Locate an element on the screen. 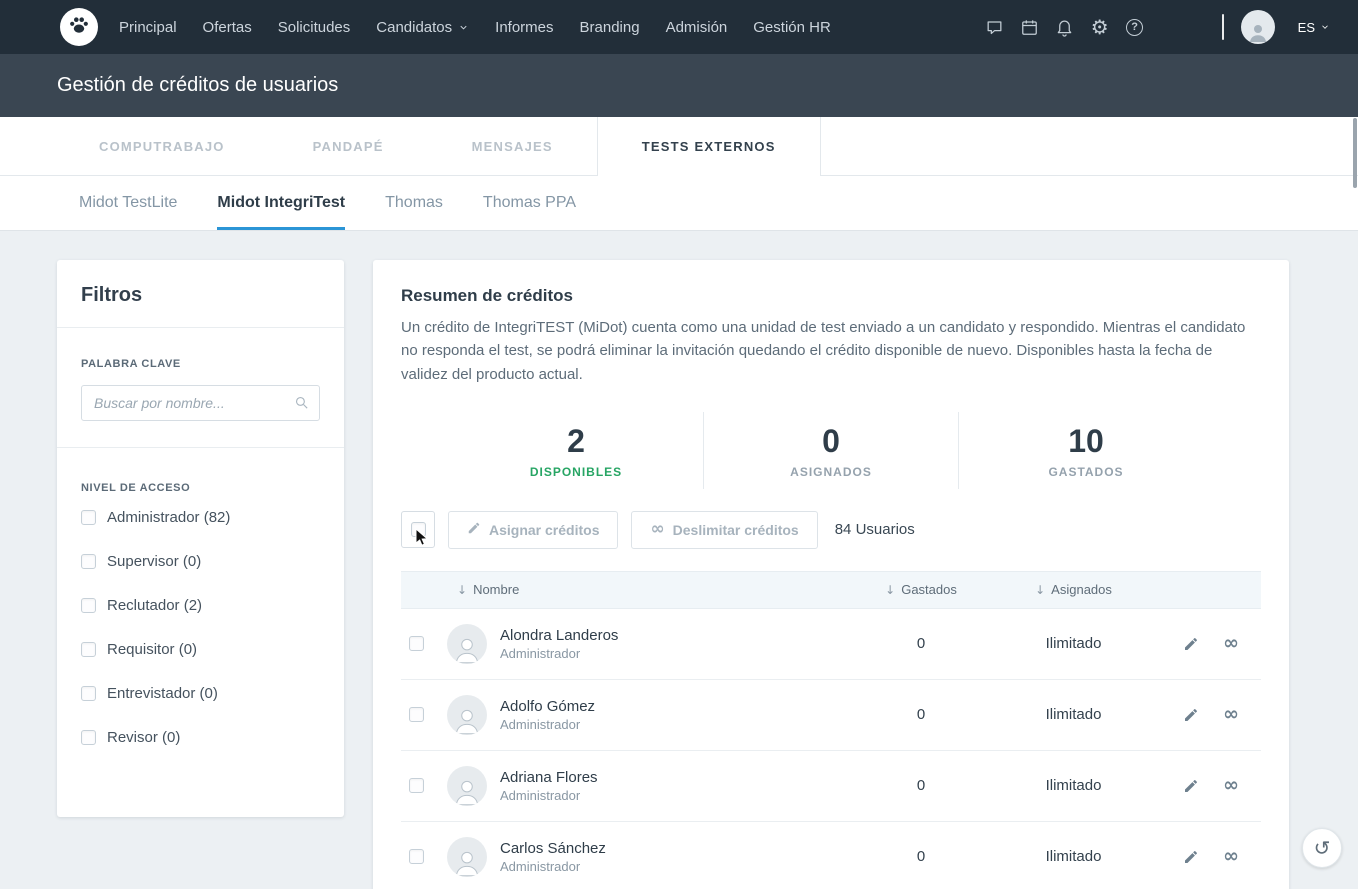  nav-item-label: Gestión HR is located at coordinates (792, 27).